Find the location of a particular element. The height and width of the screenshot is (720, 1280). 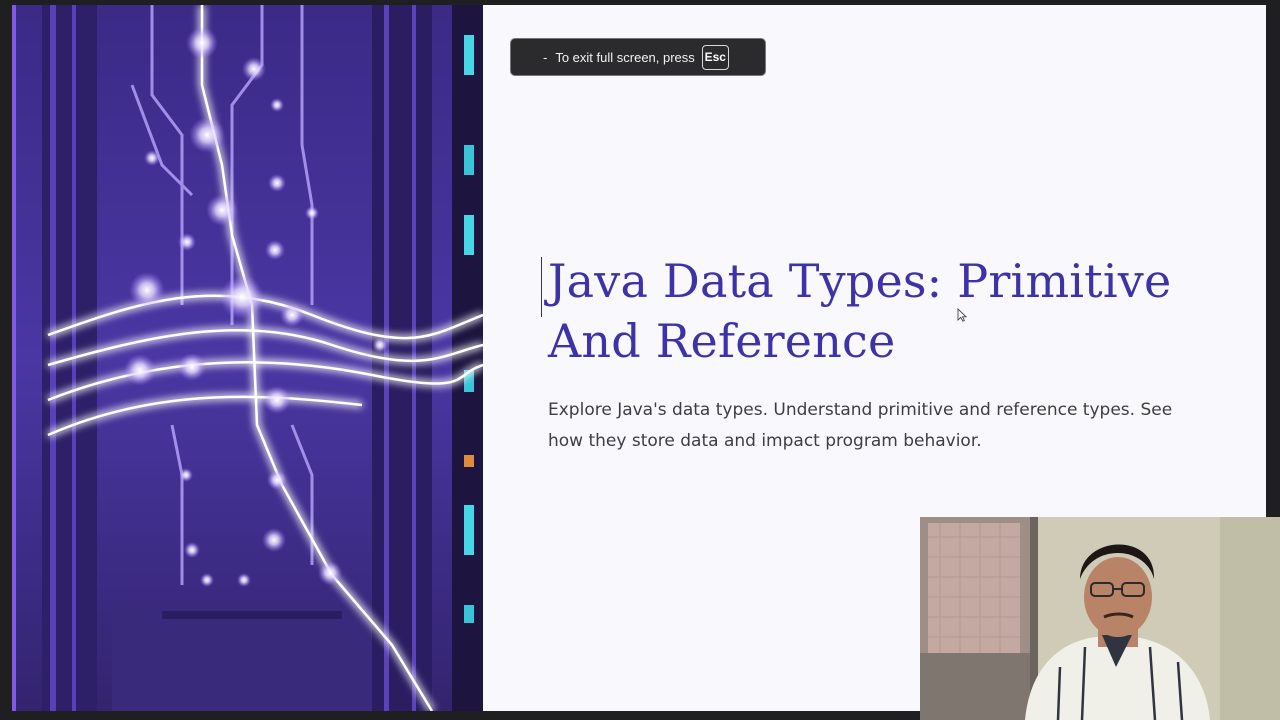

notice-text: To exit full screen, press is located at coordinates (625, 57).